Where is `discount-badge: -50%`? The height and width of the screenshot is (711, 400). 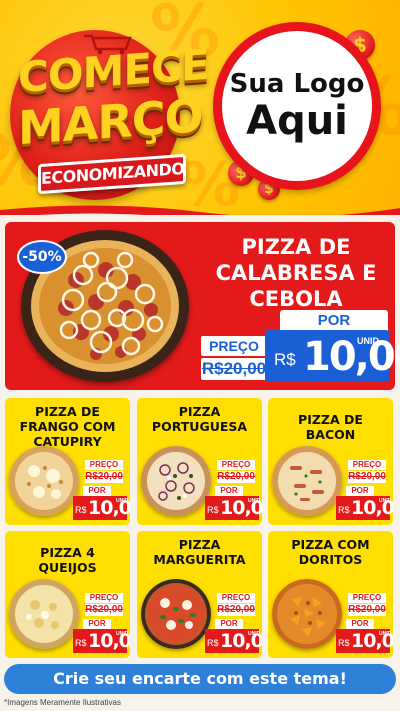
discount-badge: -50% is located at coordinates (42, 257).